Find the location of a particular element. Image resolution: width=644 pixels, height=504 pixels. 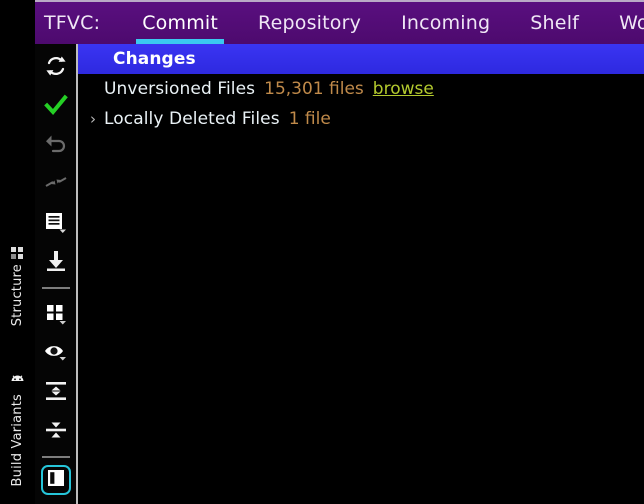

locally-deleted-files-label: Locally Deleted Files is located at coordinates (192, 119).